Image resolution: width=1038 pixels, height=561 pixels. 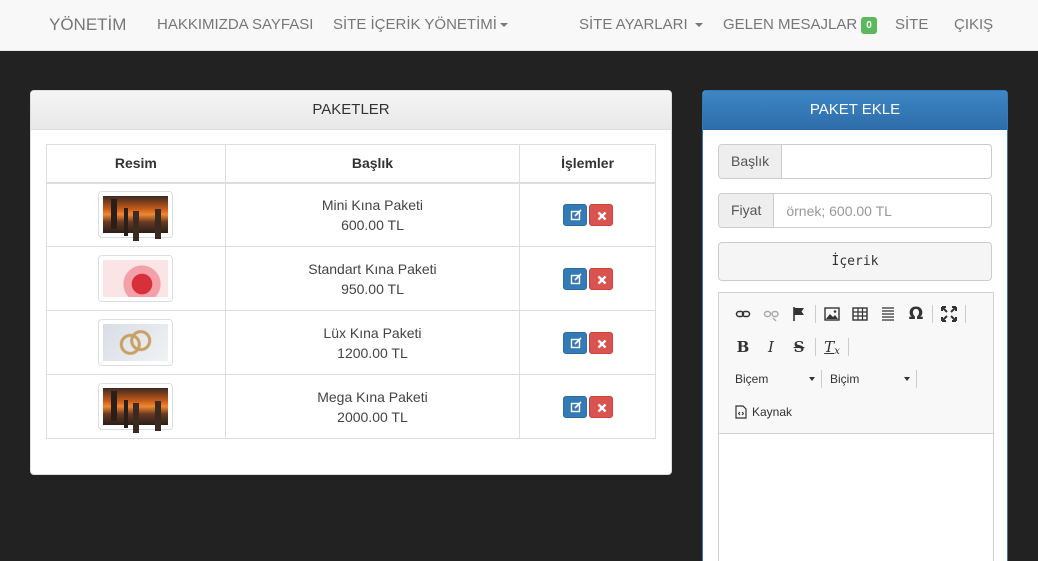 I want to click on package-name: Mini Kına Paketi, so click(x=372, y=204).